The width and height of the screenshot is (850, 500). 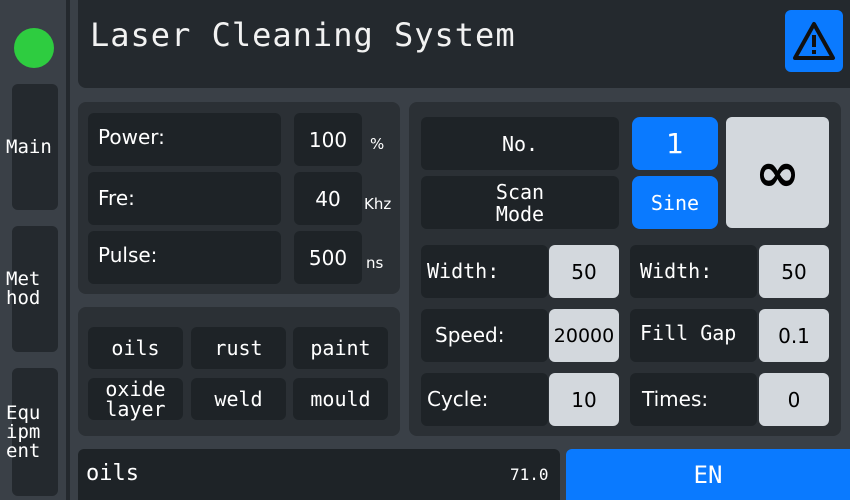 What do you see at coordinates (184, 257) in the screenshot?
I see `pulse-label-cell: Pulse:` at bounding box center [184, 257].